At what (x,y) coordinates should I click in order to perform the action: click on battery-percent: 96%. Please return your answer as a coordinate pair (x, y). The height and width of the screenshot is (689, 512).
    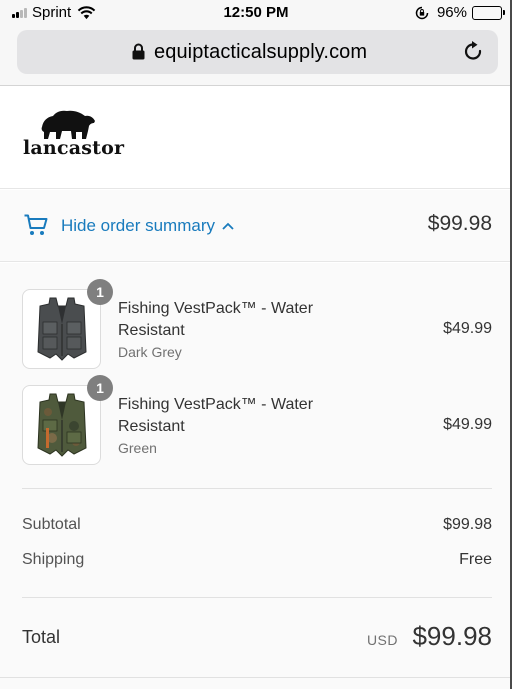
    Looking at the image, I should click on (451, 12).